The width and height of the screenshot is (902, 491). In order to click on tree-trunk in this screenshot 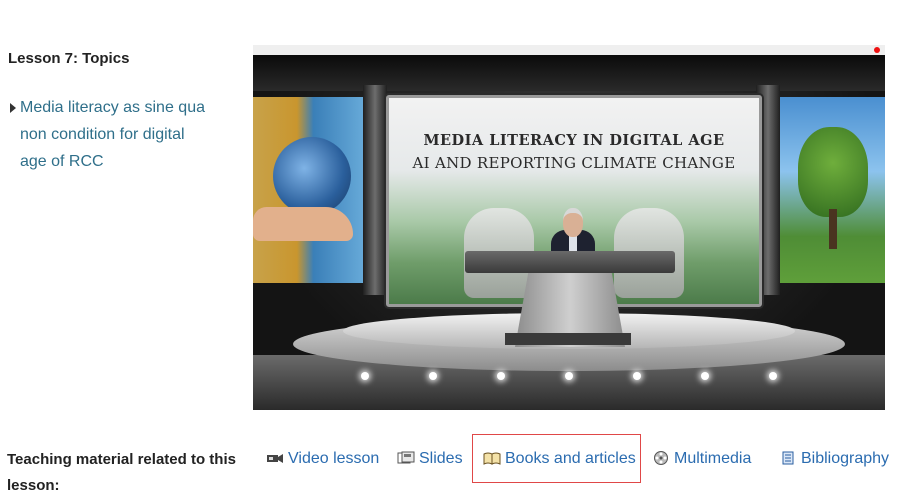, I will do `click(833, 229)`.